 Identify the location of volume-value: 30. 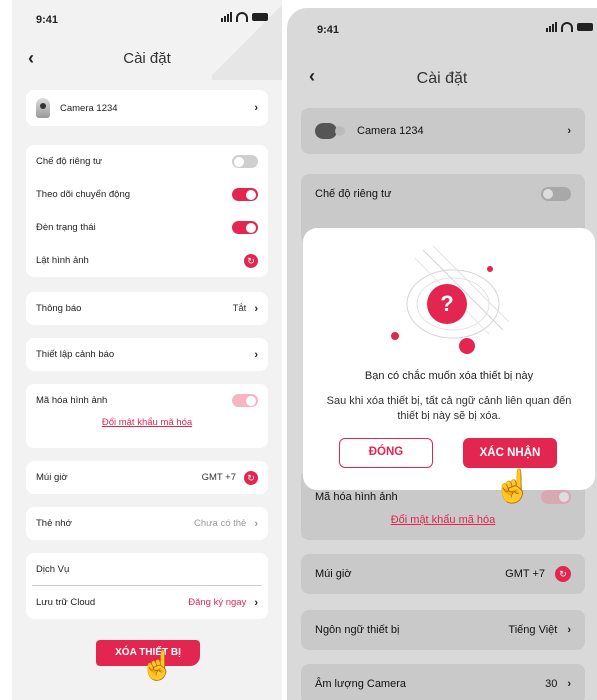
(551, 684).